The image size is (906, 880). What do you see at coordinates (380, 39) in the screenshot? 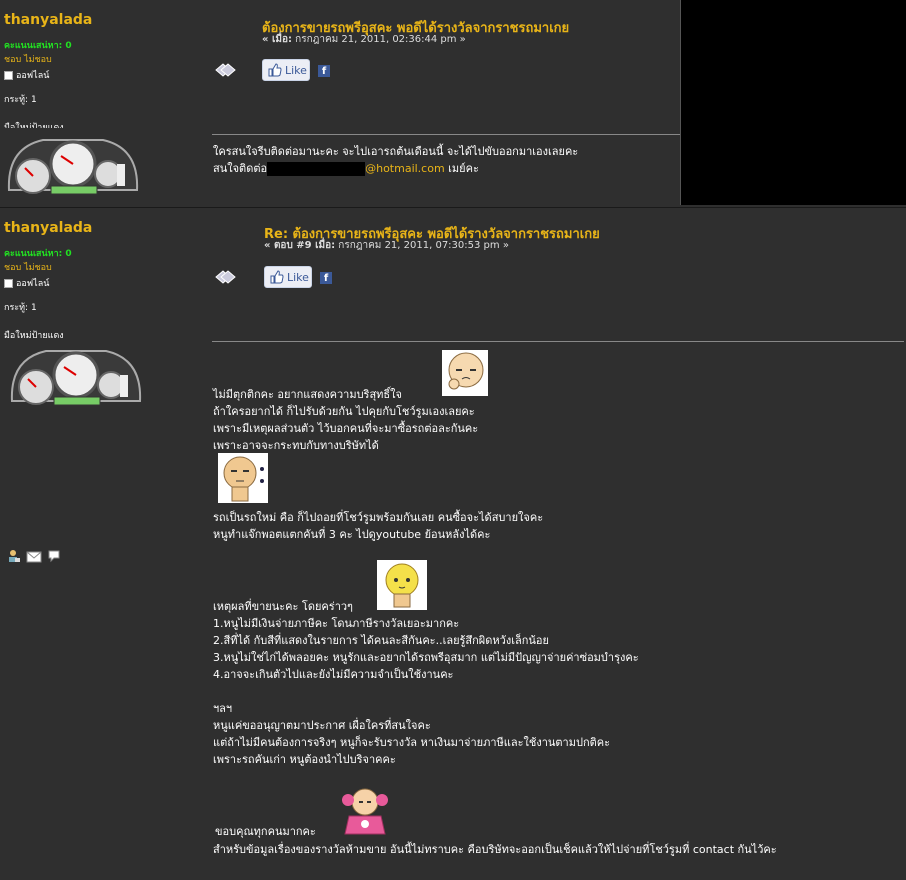
I see `post-date: กรกฎาคม 21, 2011, 02:36:44 pm »` at bounding box center [380, 39].